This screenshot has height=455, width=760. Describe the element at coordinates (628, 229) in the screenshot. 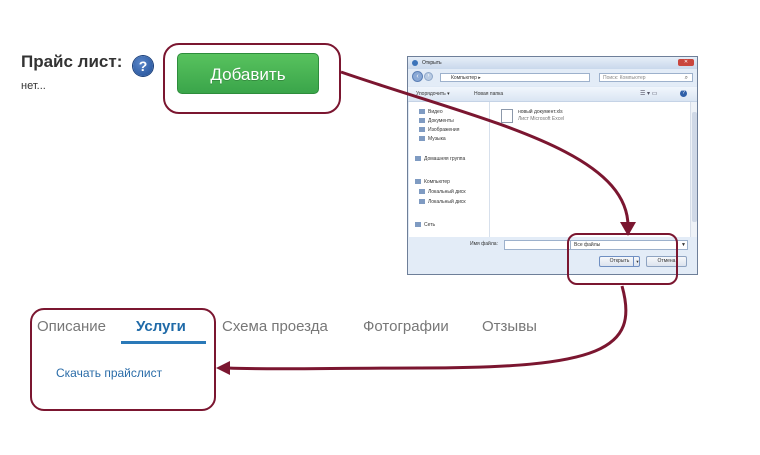

I see `arrowhead-dialog` at that location.